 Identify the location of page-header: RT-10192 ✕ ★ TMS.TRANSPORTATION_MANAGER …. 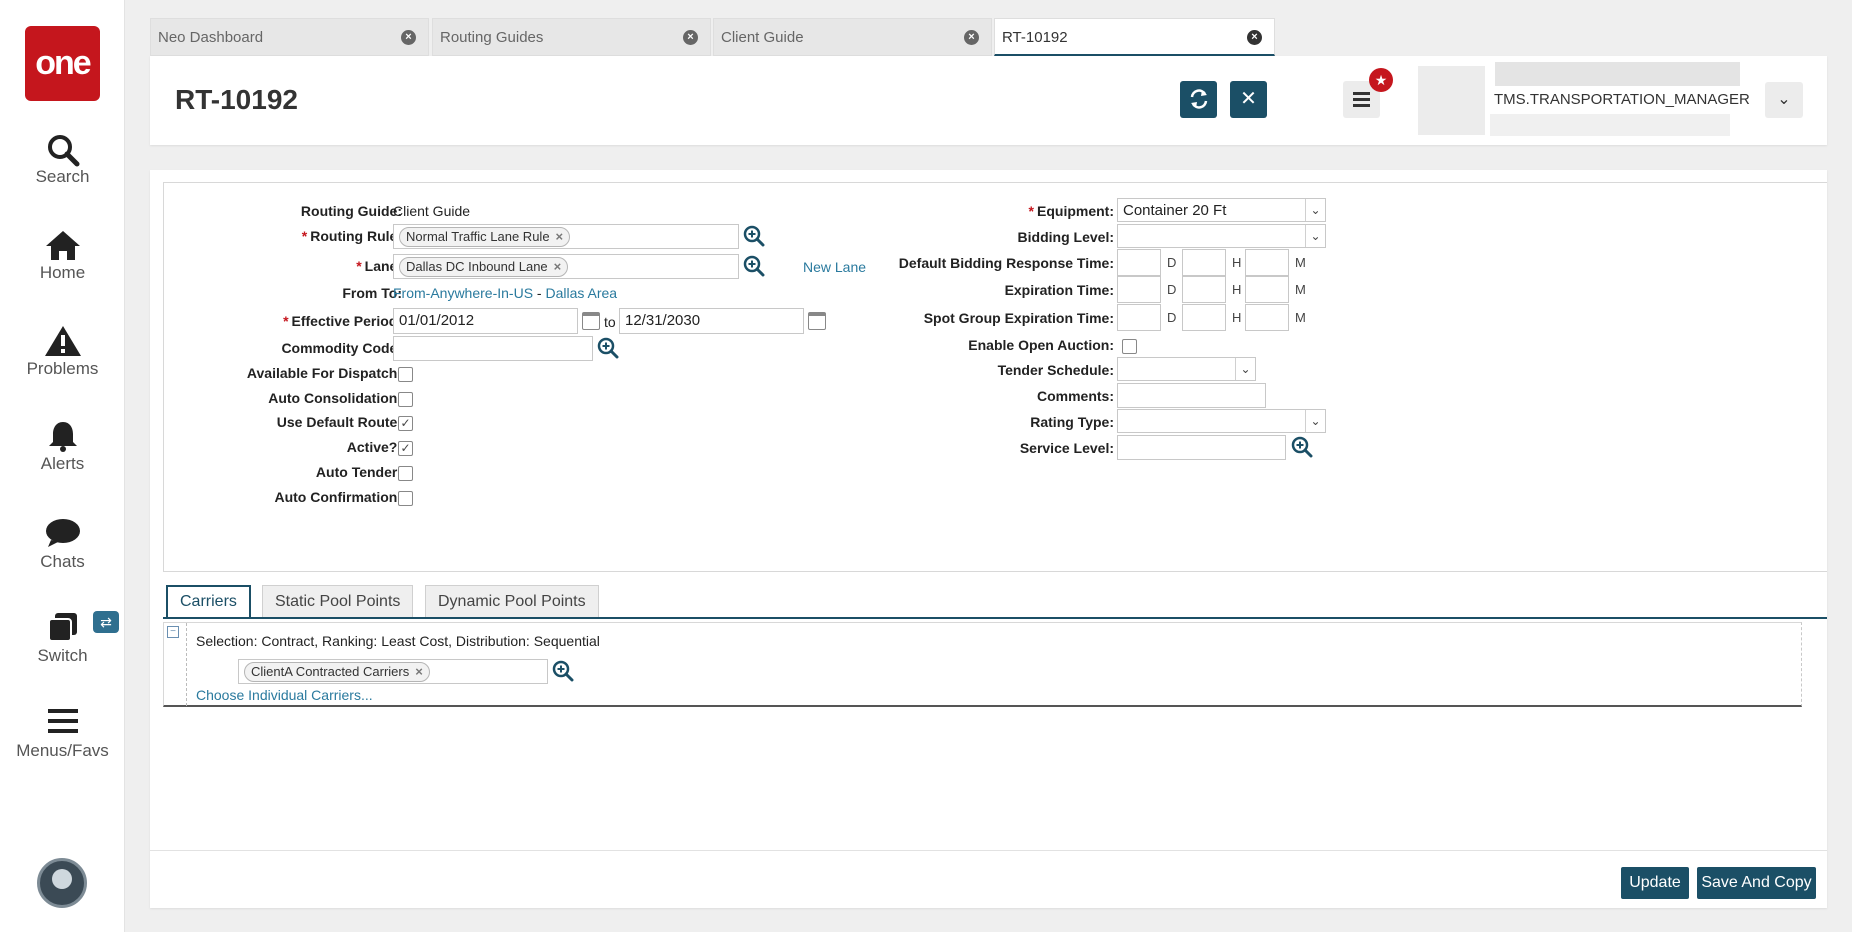
(988, 100).